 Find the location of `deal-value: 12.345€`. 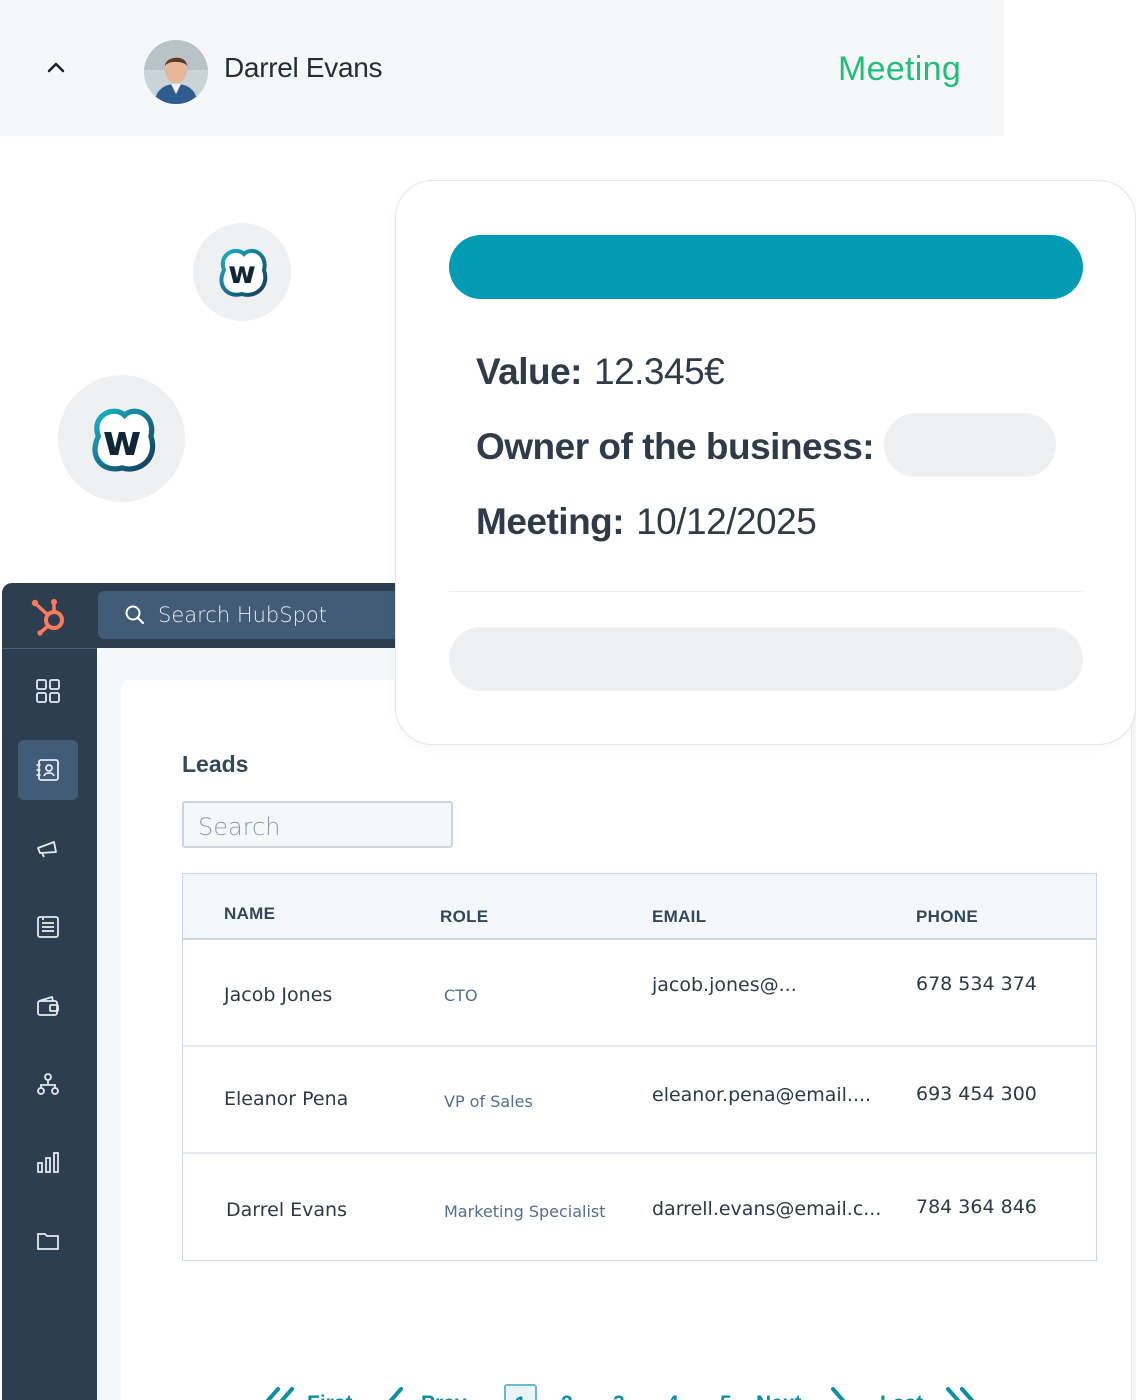

deal-value: 12.345€ is located at coordinates (659, 371).